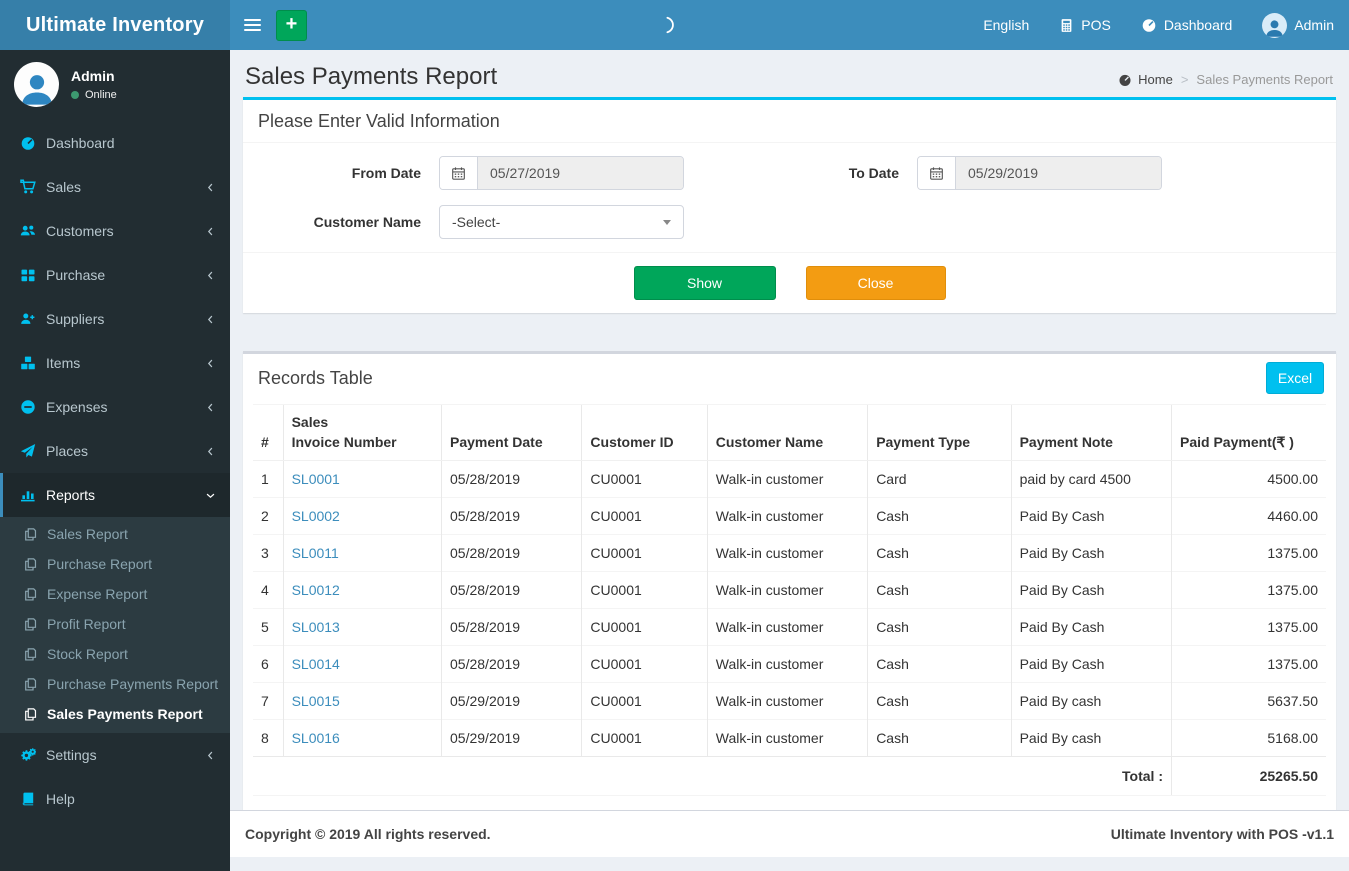 This screenshot has width=1349, height=871. Describe the element at coordinates (1264, 79) in the screenshot. I see `breadcrumb-current: Sales Payments Report` at that location.